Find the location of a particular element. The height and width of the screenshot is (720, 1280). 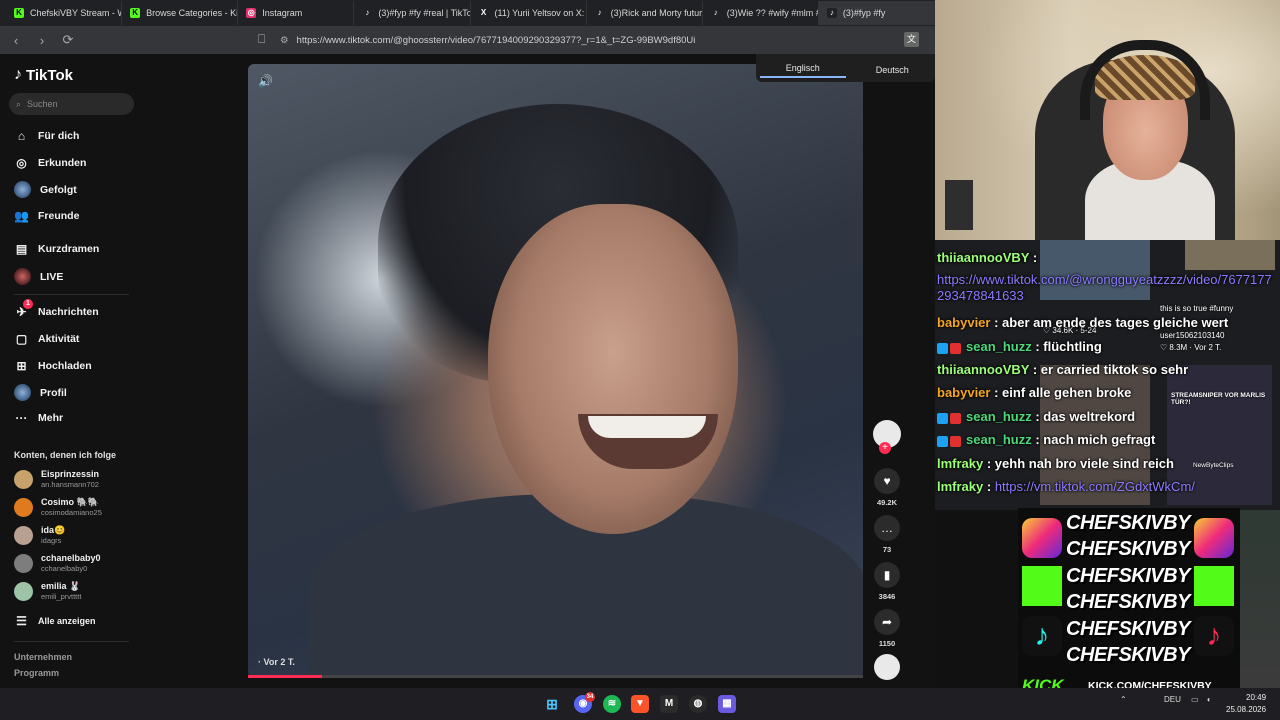

chat-text: : flüchtling is located at coordinates (1066, 346).